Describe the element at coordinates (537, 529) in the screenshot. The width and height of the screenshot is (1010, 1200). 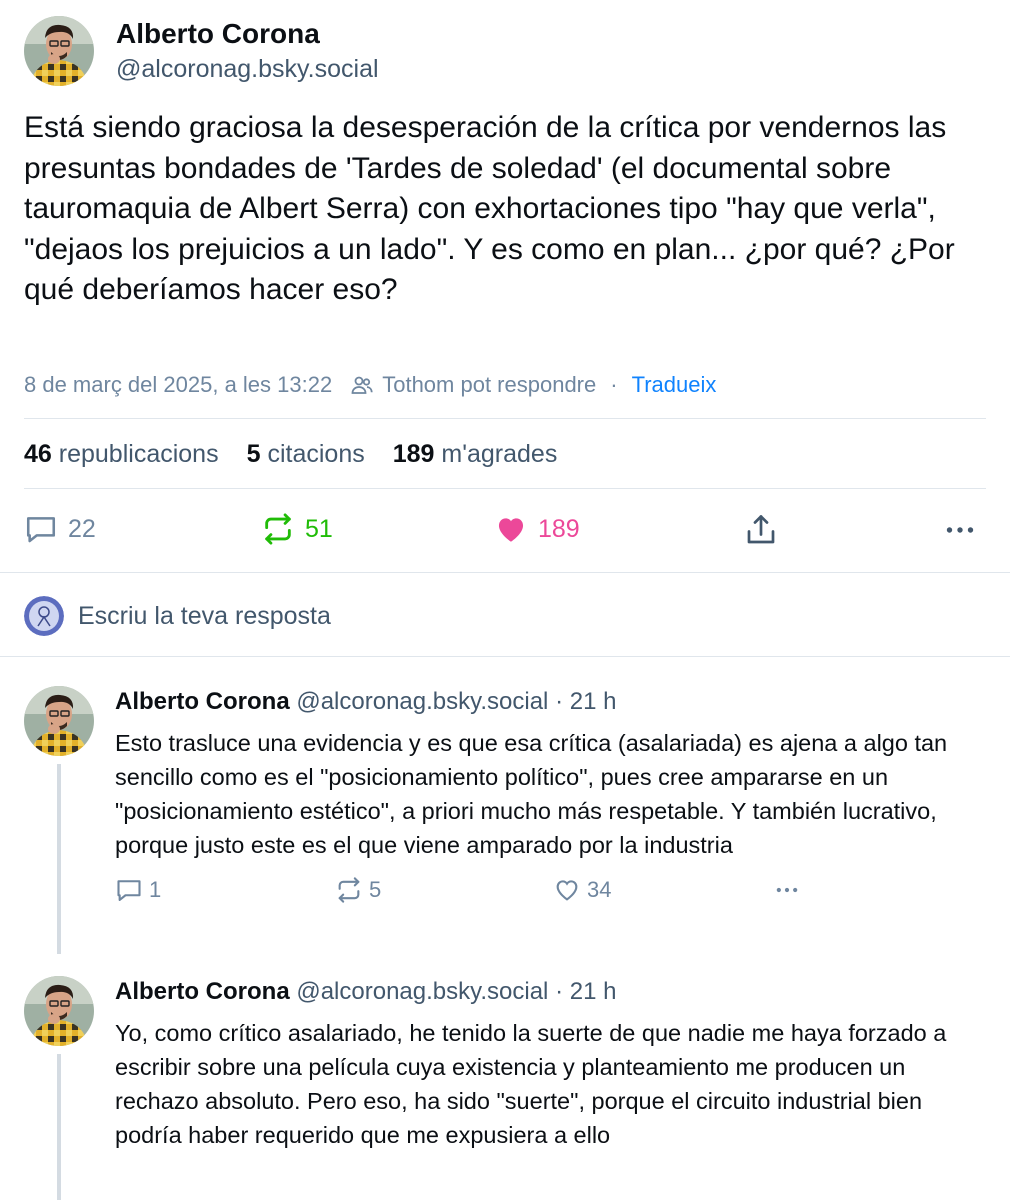
I see `like-button: 189` at that location.